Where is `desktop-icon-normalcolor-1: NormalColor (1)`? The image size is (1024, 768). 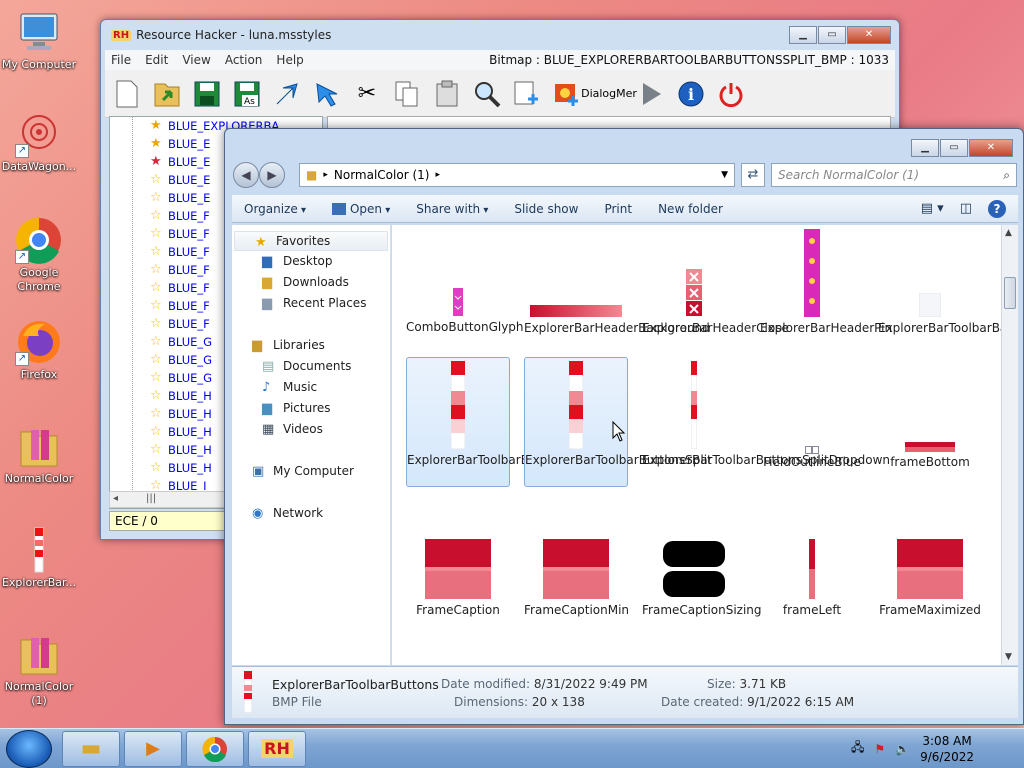
desktop-icon-normalcolor-1: NormalColor (1) is located at coordinates (39, 669).